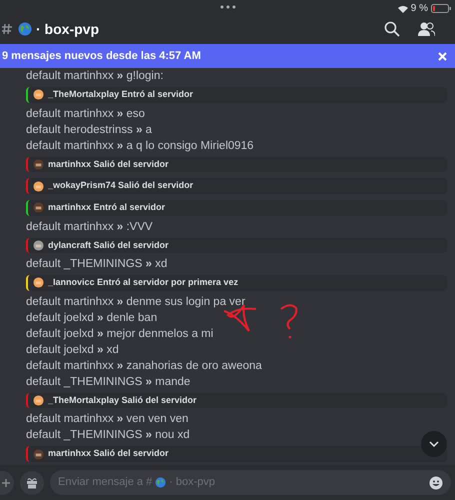  I want to click on message-input-field: Enviar mensaje a # · box-pvp, so click(250, 482).